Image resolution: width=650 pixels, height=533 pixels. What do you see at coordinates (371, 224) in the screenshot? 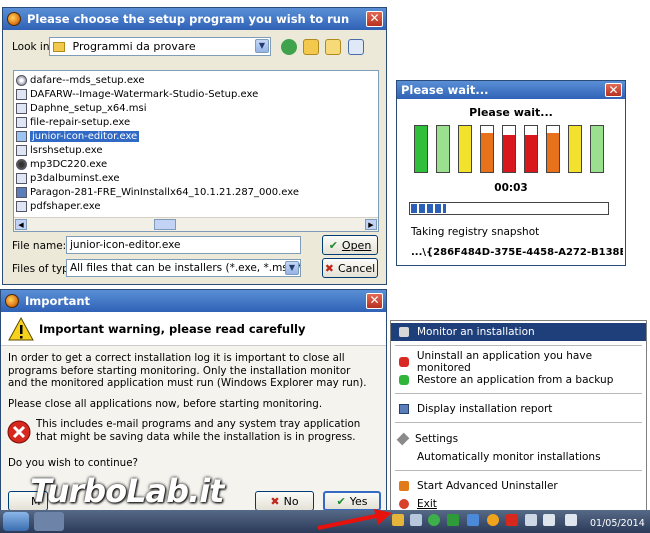
I see `scroll-right-icon: ▶` at bounding box center [371, 224].